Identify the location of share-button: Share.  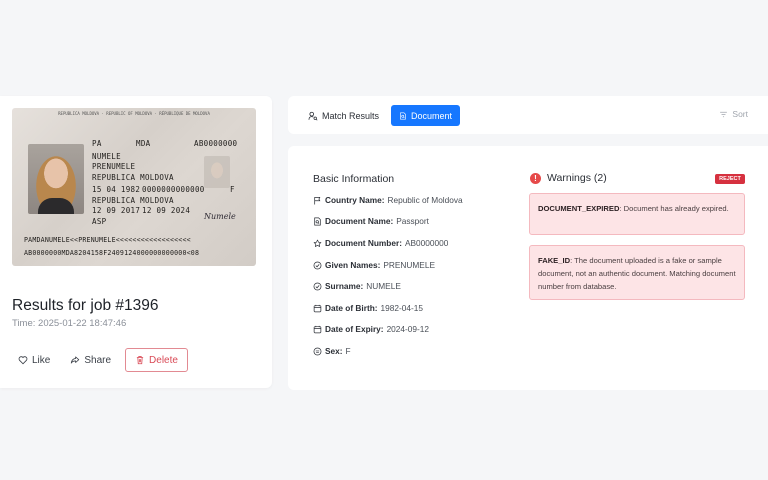
(90, 360).